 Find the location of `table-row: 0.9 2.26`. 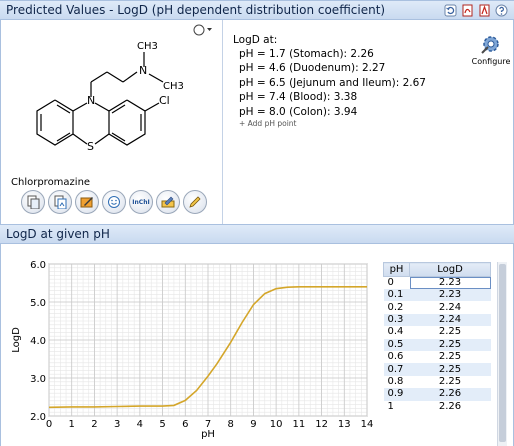

table-row: 0.9 2.26 is located at coordinates (437, 394).